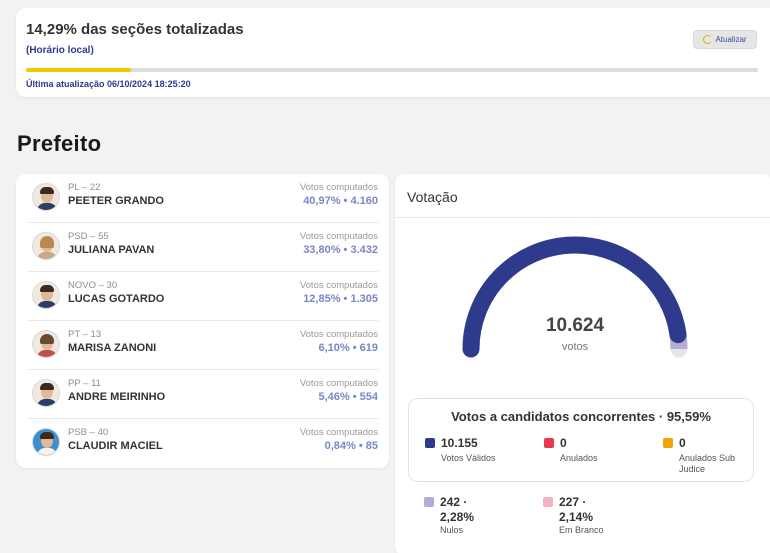 The width and height of the screenshot is (770, 553). What do you see at coordinates (575, 347) in the screenshot?
I see `total-votes-unit: votos` at bounding box center [575, 347].